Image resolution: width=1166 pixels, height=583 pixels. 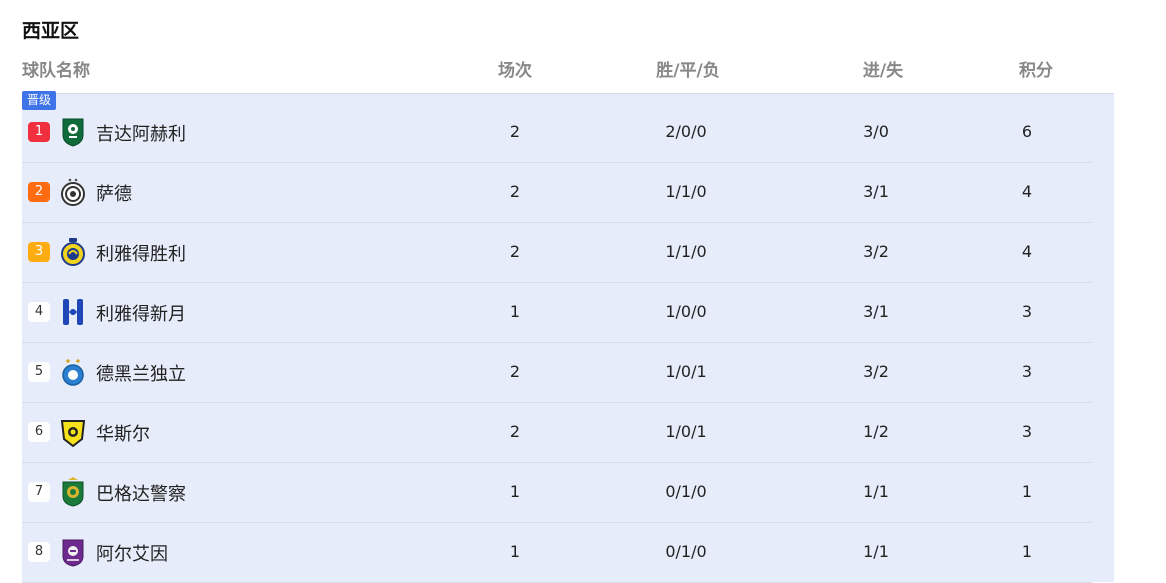 What do you see at coordinates (883, 71) in the screenshot?
I see `header-goals: 进/失` at bounding box center [883, 71].